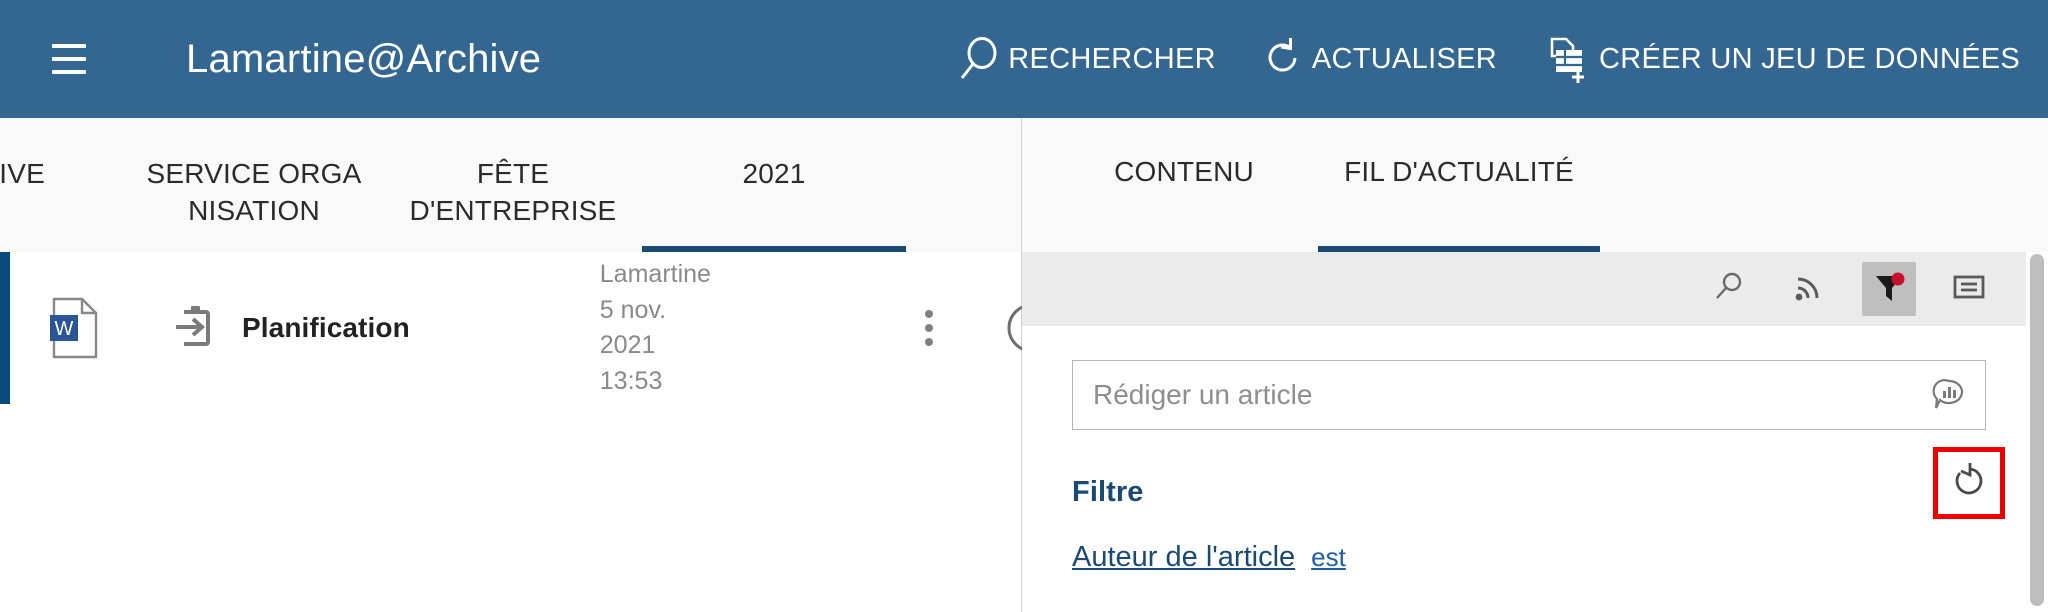 The height and width of the screenshot is (612, 2048). Describe the element at coordinates (1183, 557) in the screenshot. I see `filter-field-link: Auteur de l'article` at that location.